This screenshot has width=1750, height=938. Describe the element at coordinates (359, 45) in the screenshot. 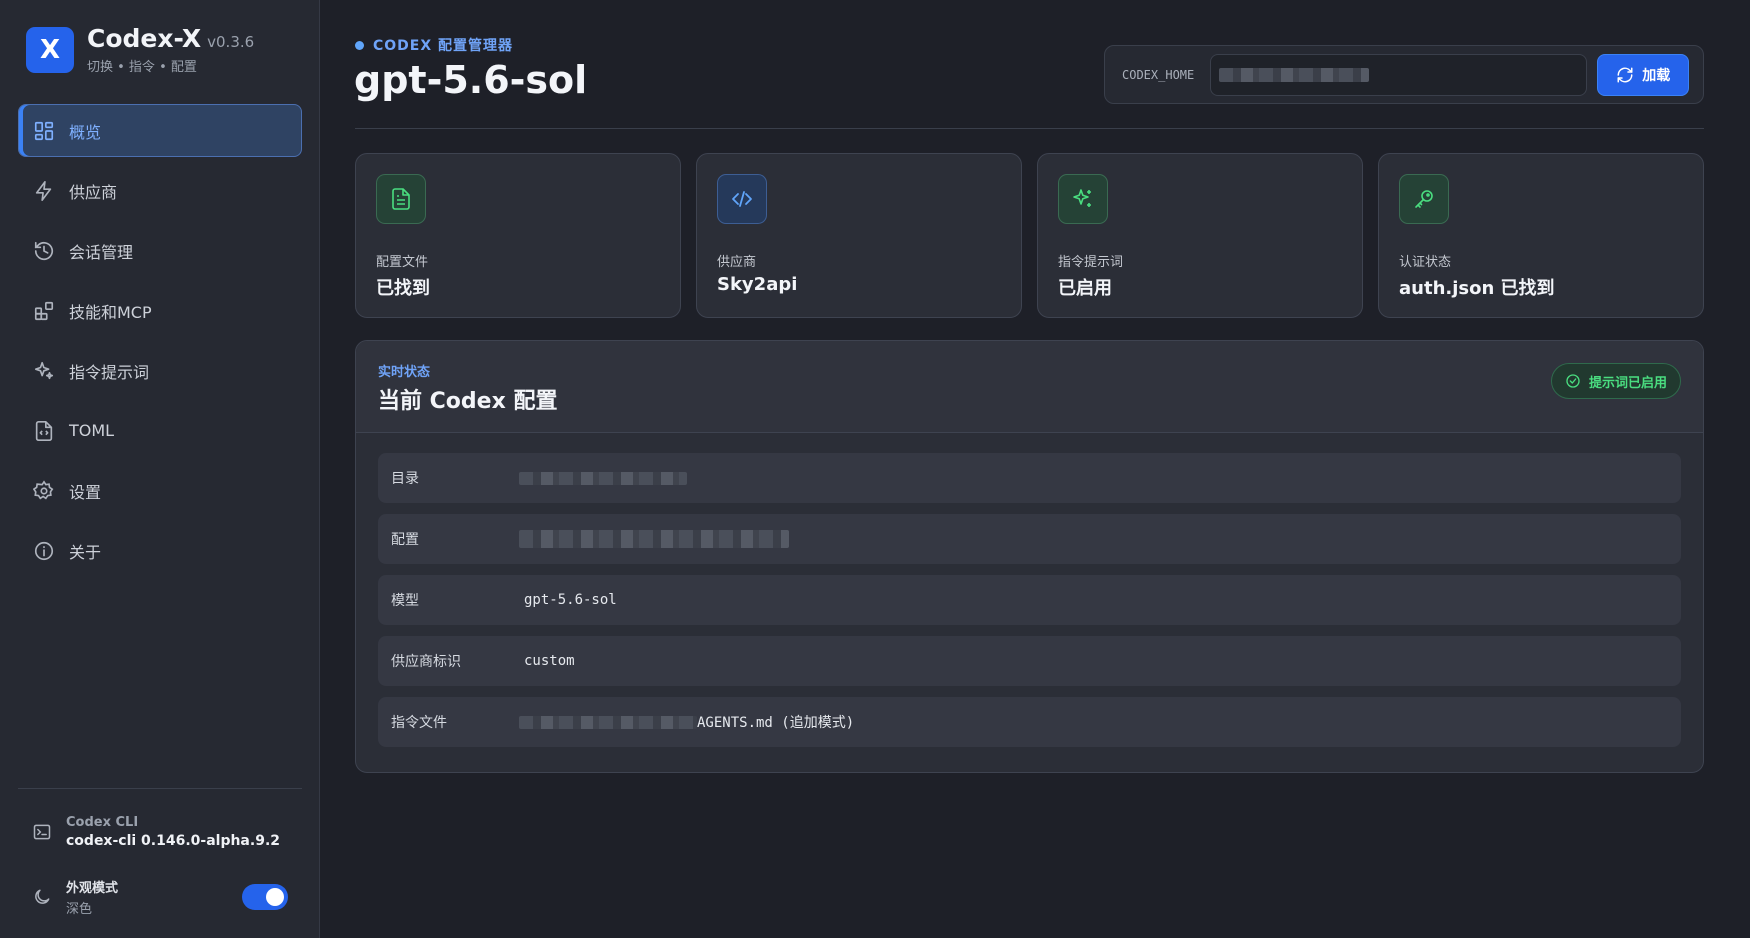

I see `status-dot` at that location.